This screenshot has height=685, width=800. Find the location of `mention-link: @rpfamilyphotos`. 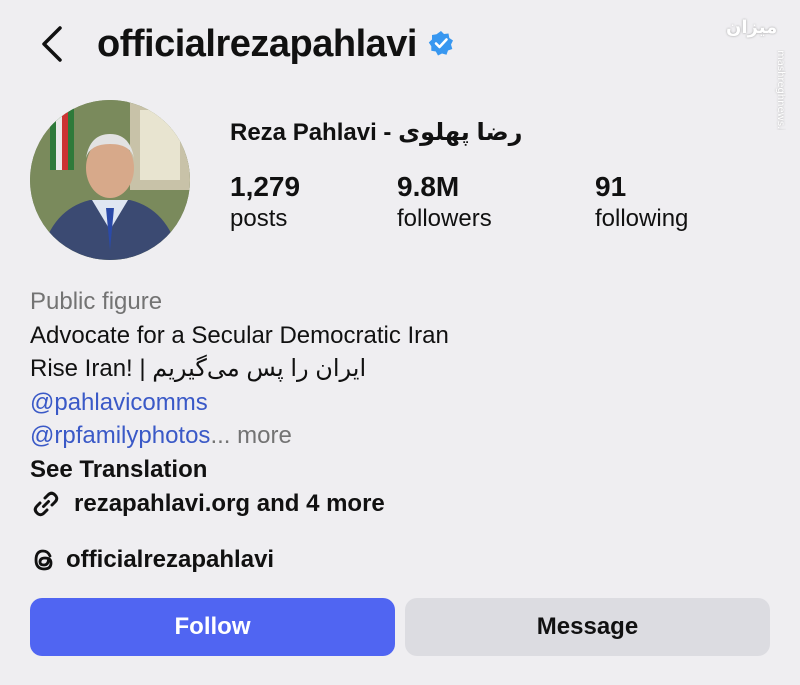

mention-link: @rpfamilyphotos is located at coordinates (120, 435).